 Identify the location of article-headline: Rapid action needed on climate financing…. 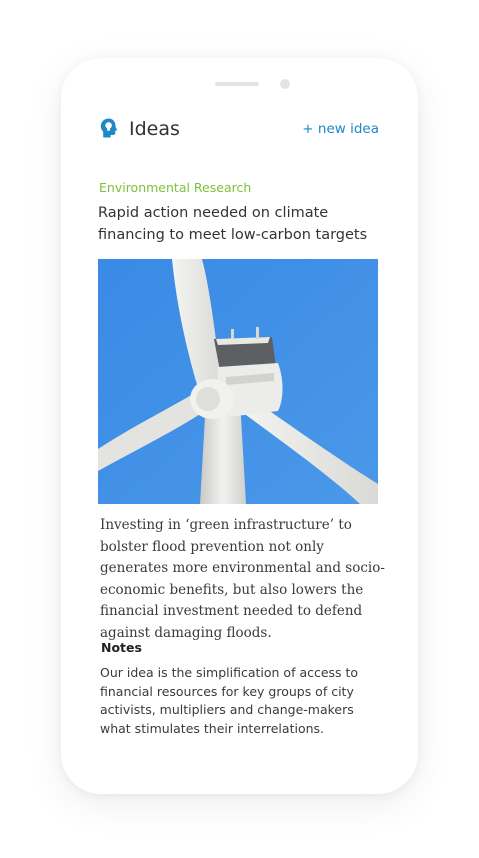
(243, 224).